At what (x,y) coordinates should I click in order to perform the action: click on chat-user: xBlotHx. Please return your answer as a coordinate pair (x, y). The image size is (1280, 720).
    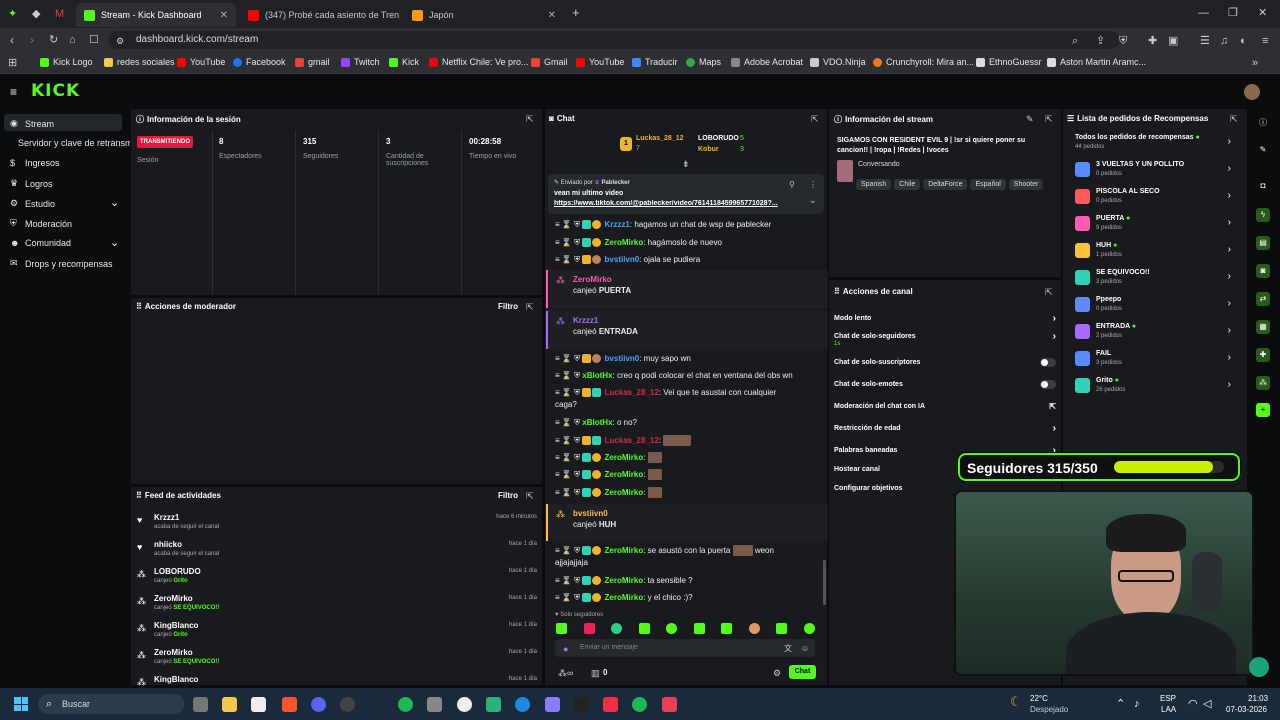
    Looking at the image, I should click on (597, 375).